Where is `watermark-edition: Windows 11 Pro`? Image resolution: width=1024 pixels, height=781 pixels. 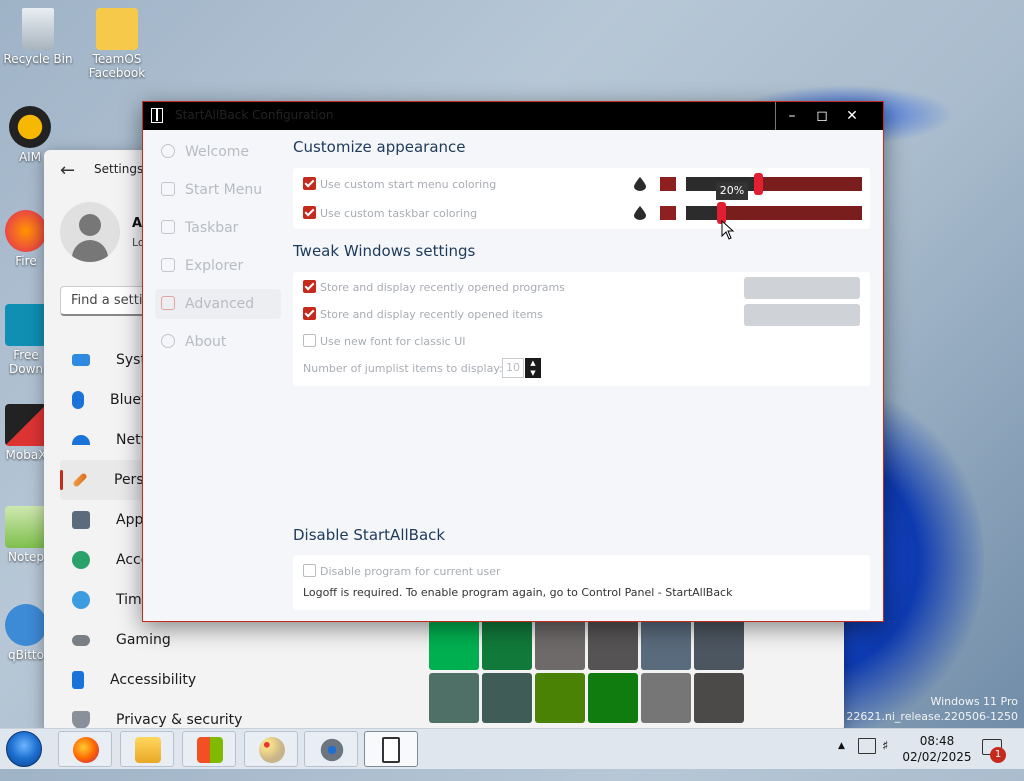 watermark-edition: Windows 11 Pro is located at coordinates (974, 701).